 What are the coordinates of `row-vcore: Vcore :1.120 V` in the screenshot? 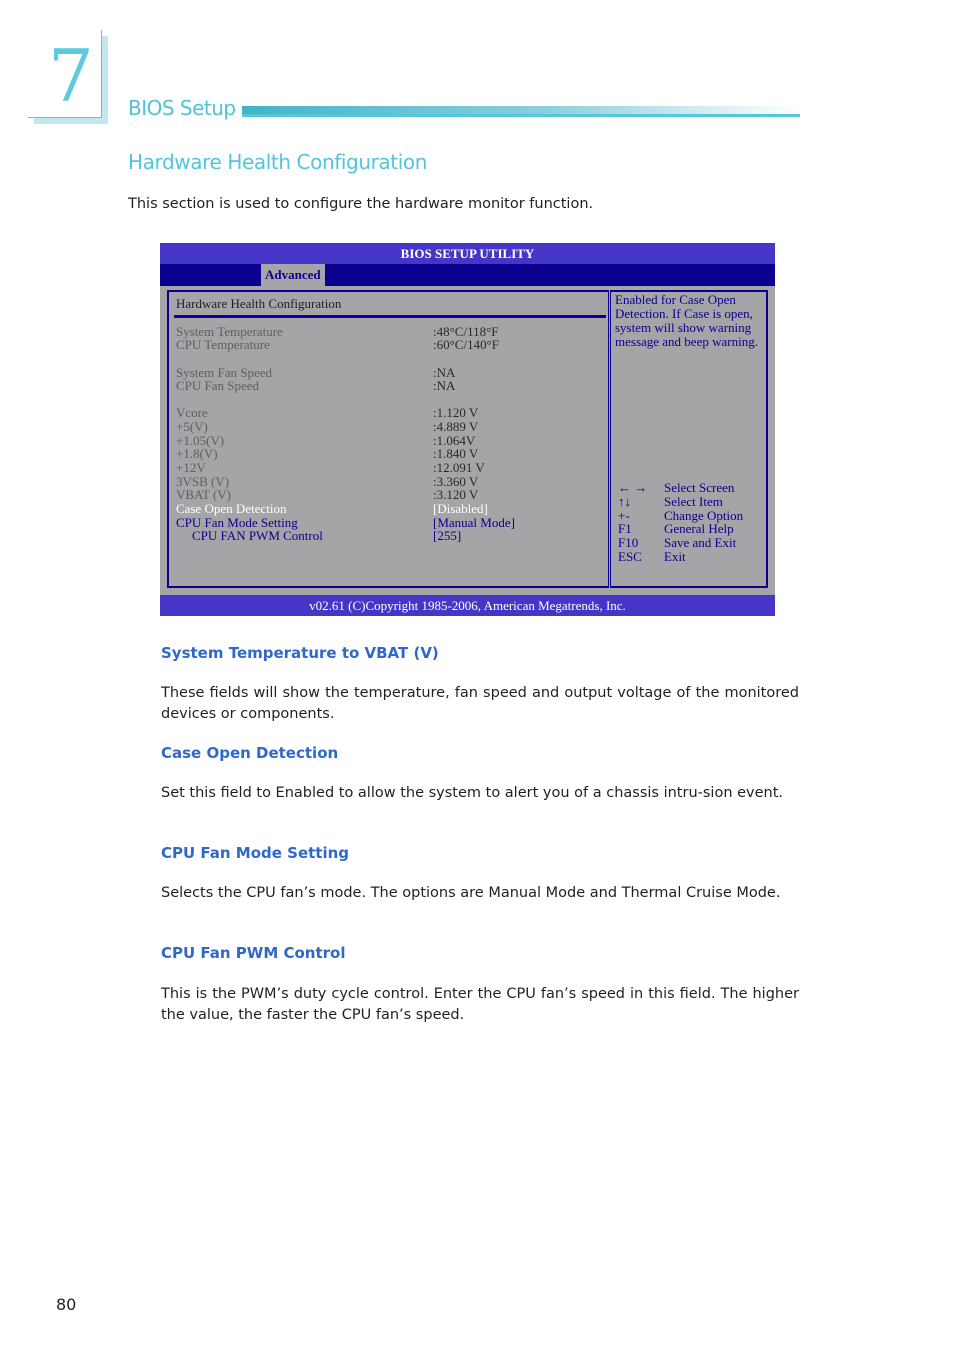 It's located at (386, 413).